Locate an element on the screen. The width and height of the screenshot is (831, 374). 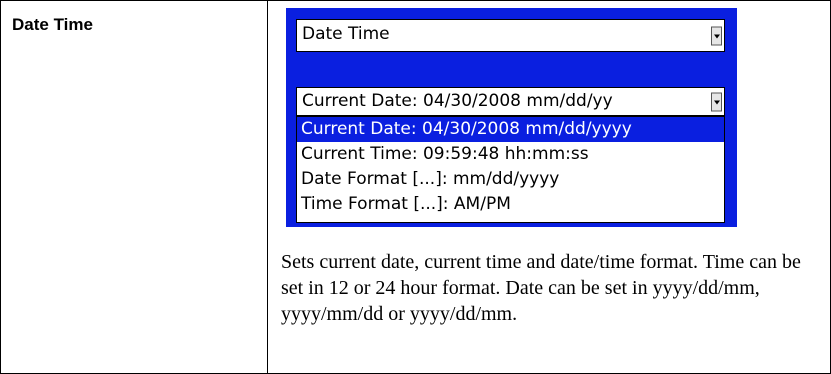
setting-label: Date Time is located at coordinates (52, 24).